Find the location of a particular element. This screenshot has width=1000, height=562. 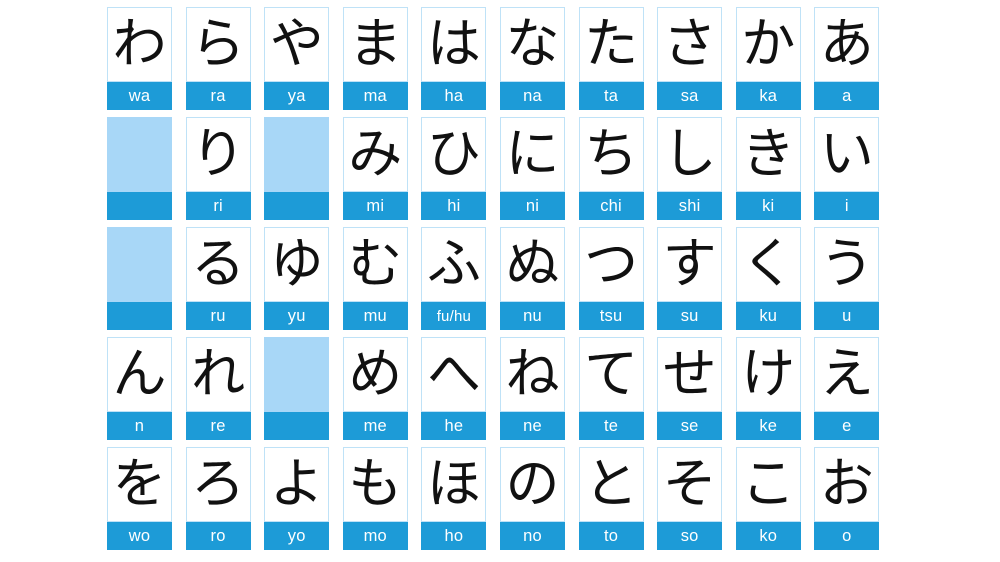

kana-cell: ぬ nu is located at coordinates (532, 278).